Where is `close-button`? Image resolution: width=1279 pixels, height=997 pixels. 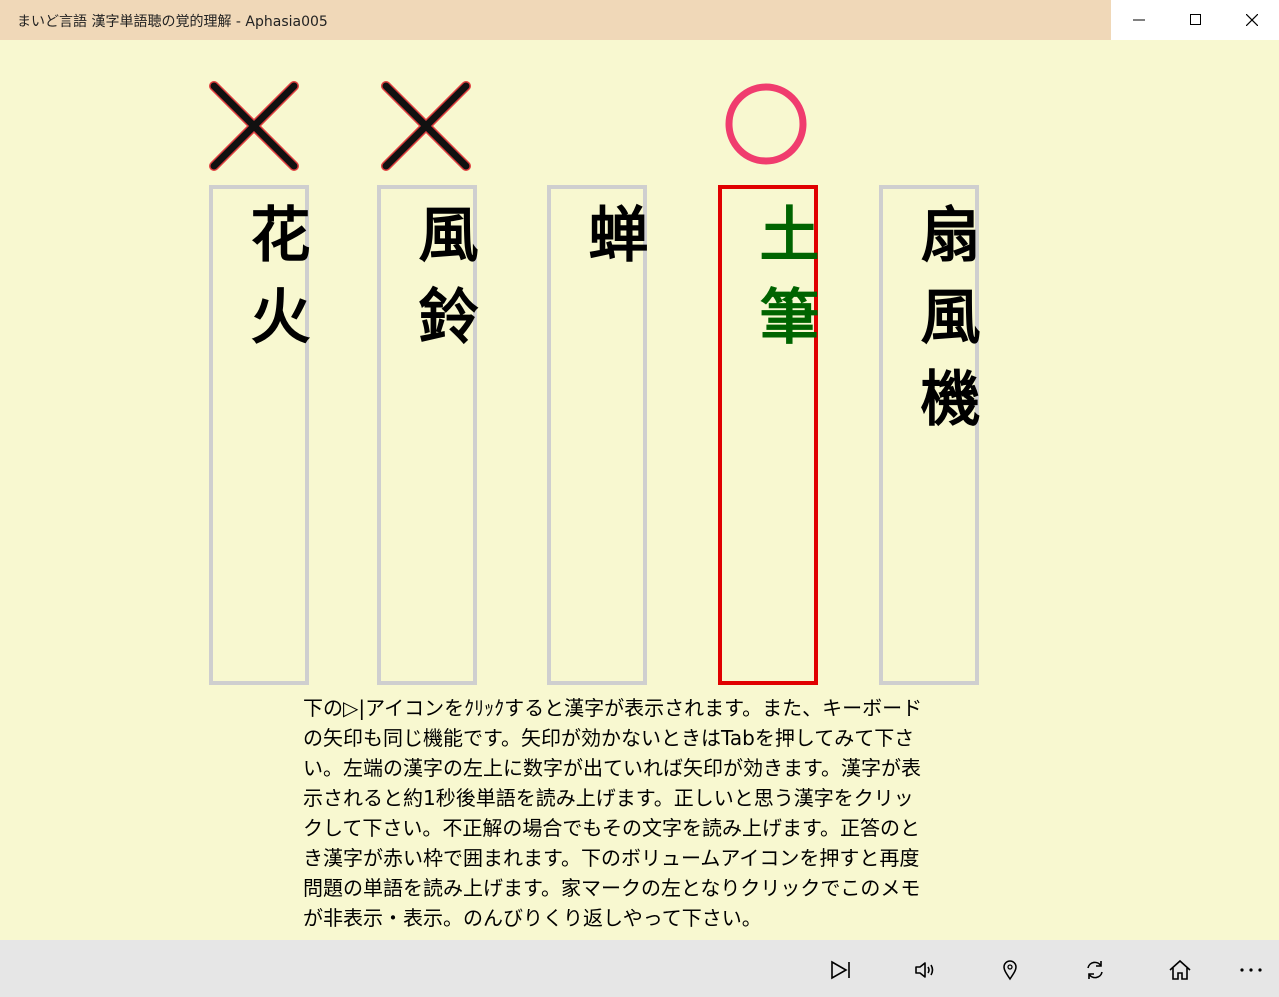 close-button is located at coordinates (1251, 20).